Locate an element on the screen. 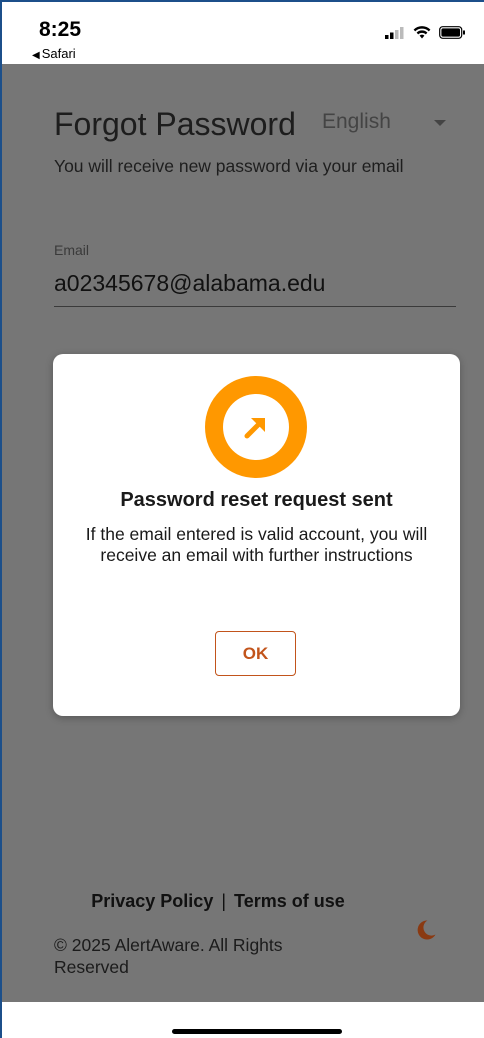 The image size is (484, 1038). ok-button: OK is located at coordinates (255, 653).